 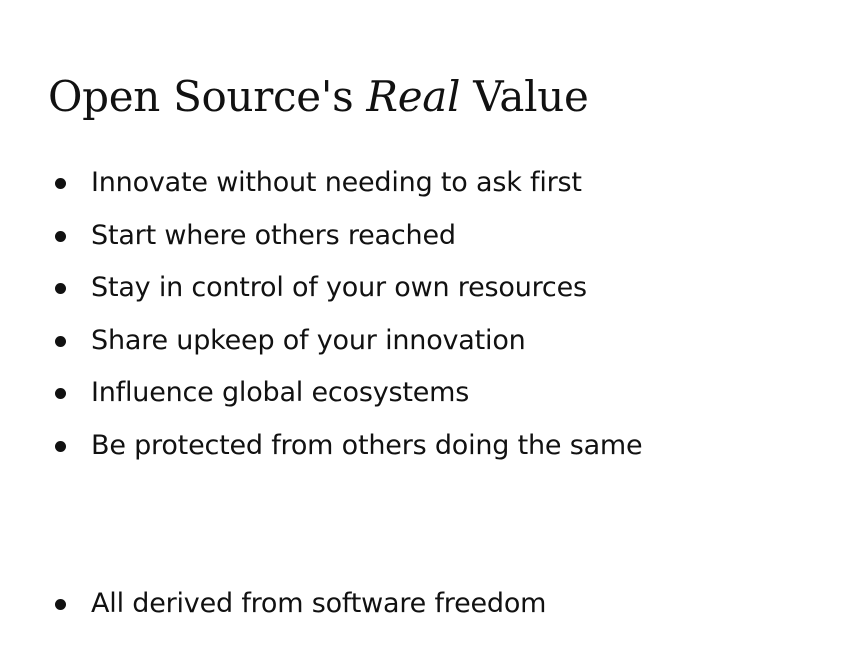 I want to click on bullet-text: Innovate without needing to ask first, so click(x=336, y=182).